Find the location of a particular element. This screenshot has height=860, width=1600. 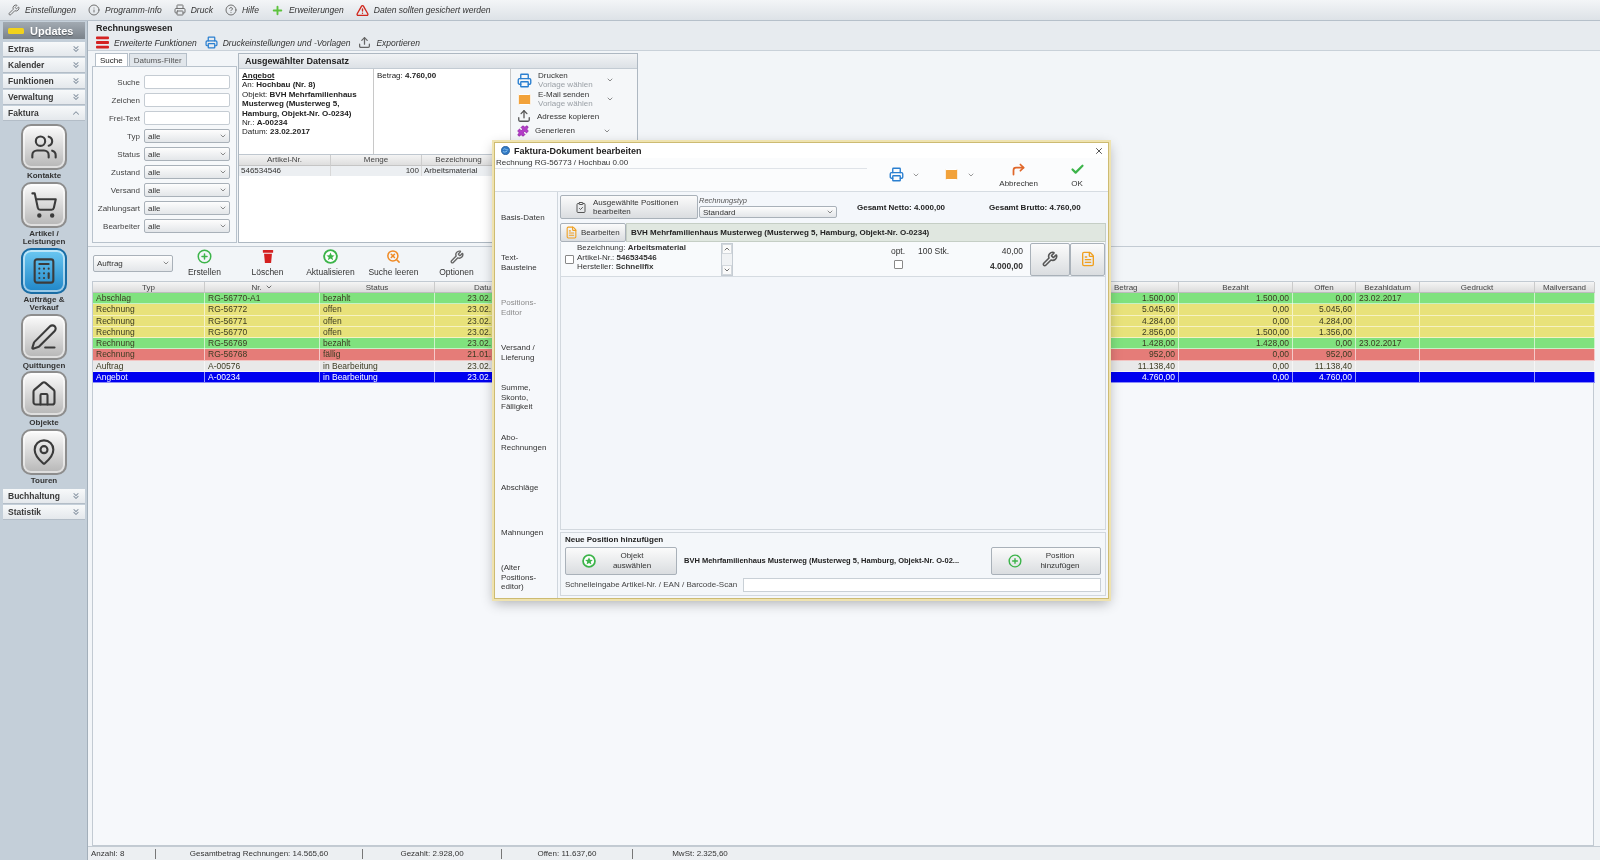

sidebar-section: Faktura is located at coordinates (44, 113).